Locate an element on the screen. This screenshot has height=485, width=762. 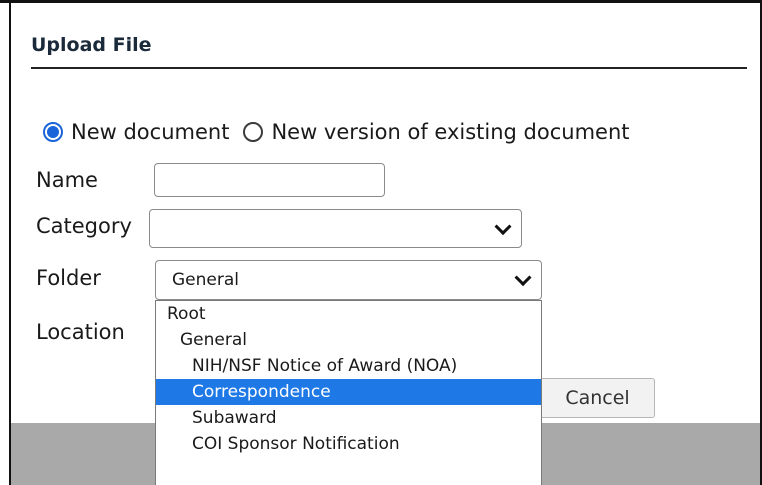
location-label: Location is located at coordinates (80, 332).